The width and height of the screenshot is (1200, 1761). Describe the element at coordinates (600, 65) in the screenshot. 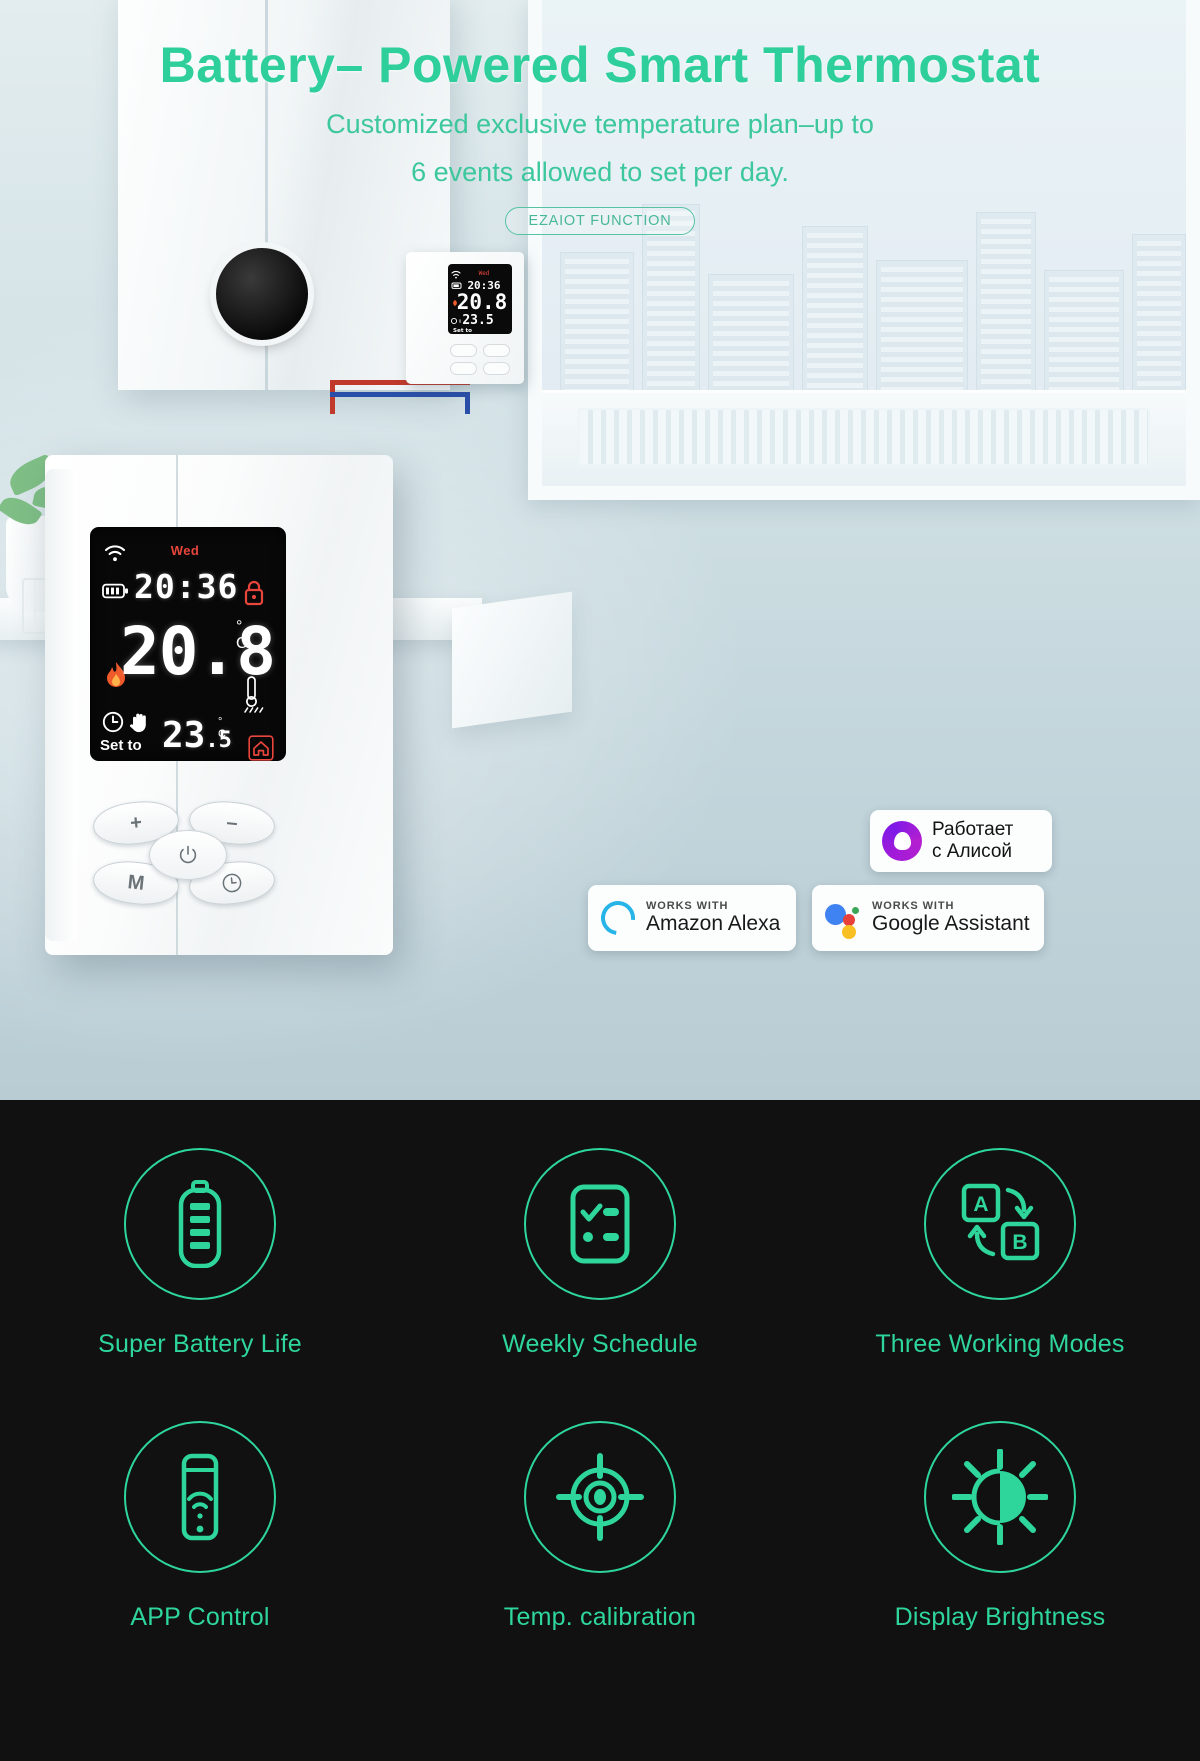

I see `page-title: Battery– Powered Smart Thermostat` at that location.